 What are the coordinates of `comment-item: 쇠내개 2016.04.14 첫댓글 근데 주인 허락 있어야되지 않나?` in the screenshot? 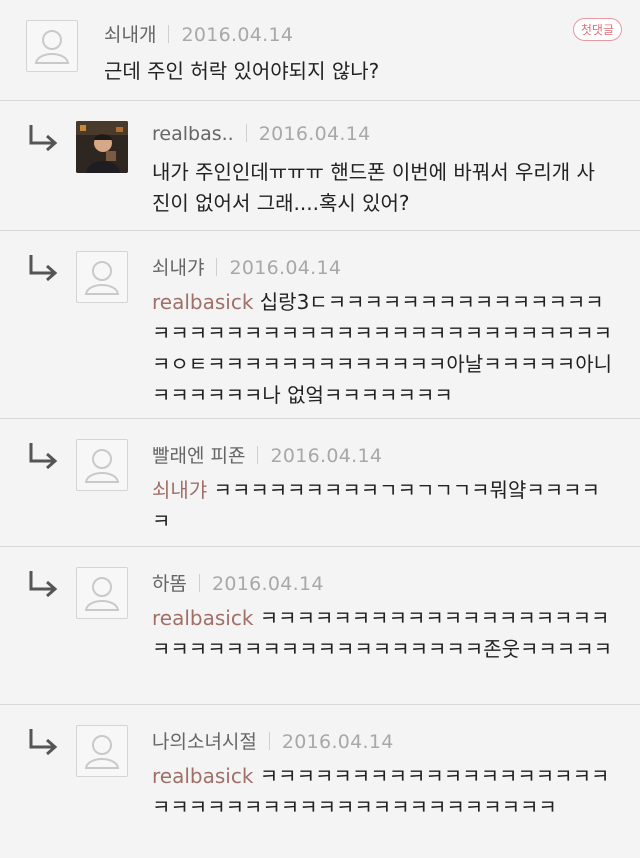 It's located at (320, 50).